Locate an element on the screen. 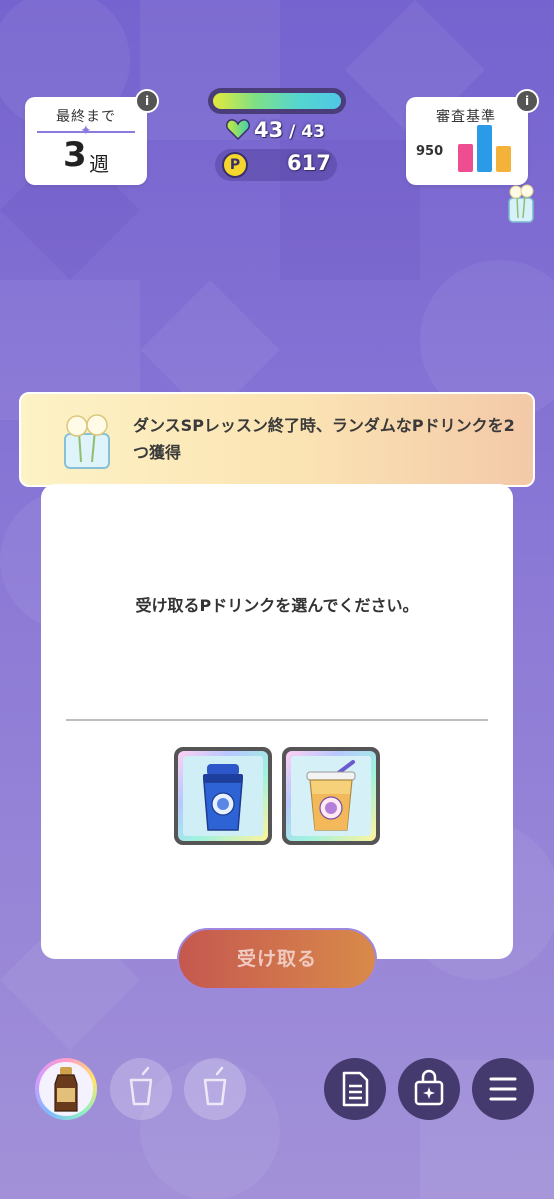  heart-icon is located at coordinates (238, 129).